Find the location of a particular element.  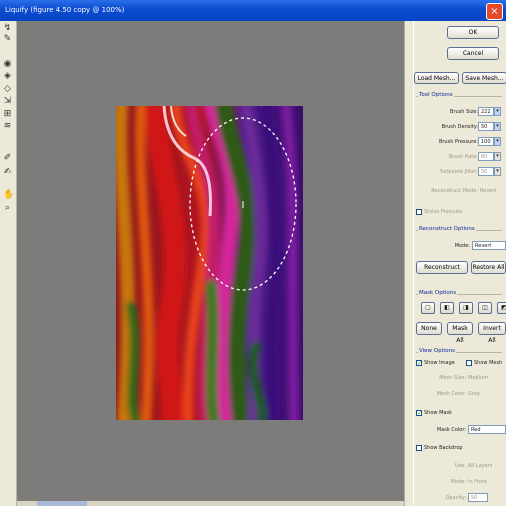

backdrop-mode-value: In Front is located at coordinates (477, 482).